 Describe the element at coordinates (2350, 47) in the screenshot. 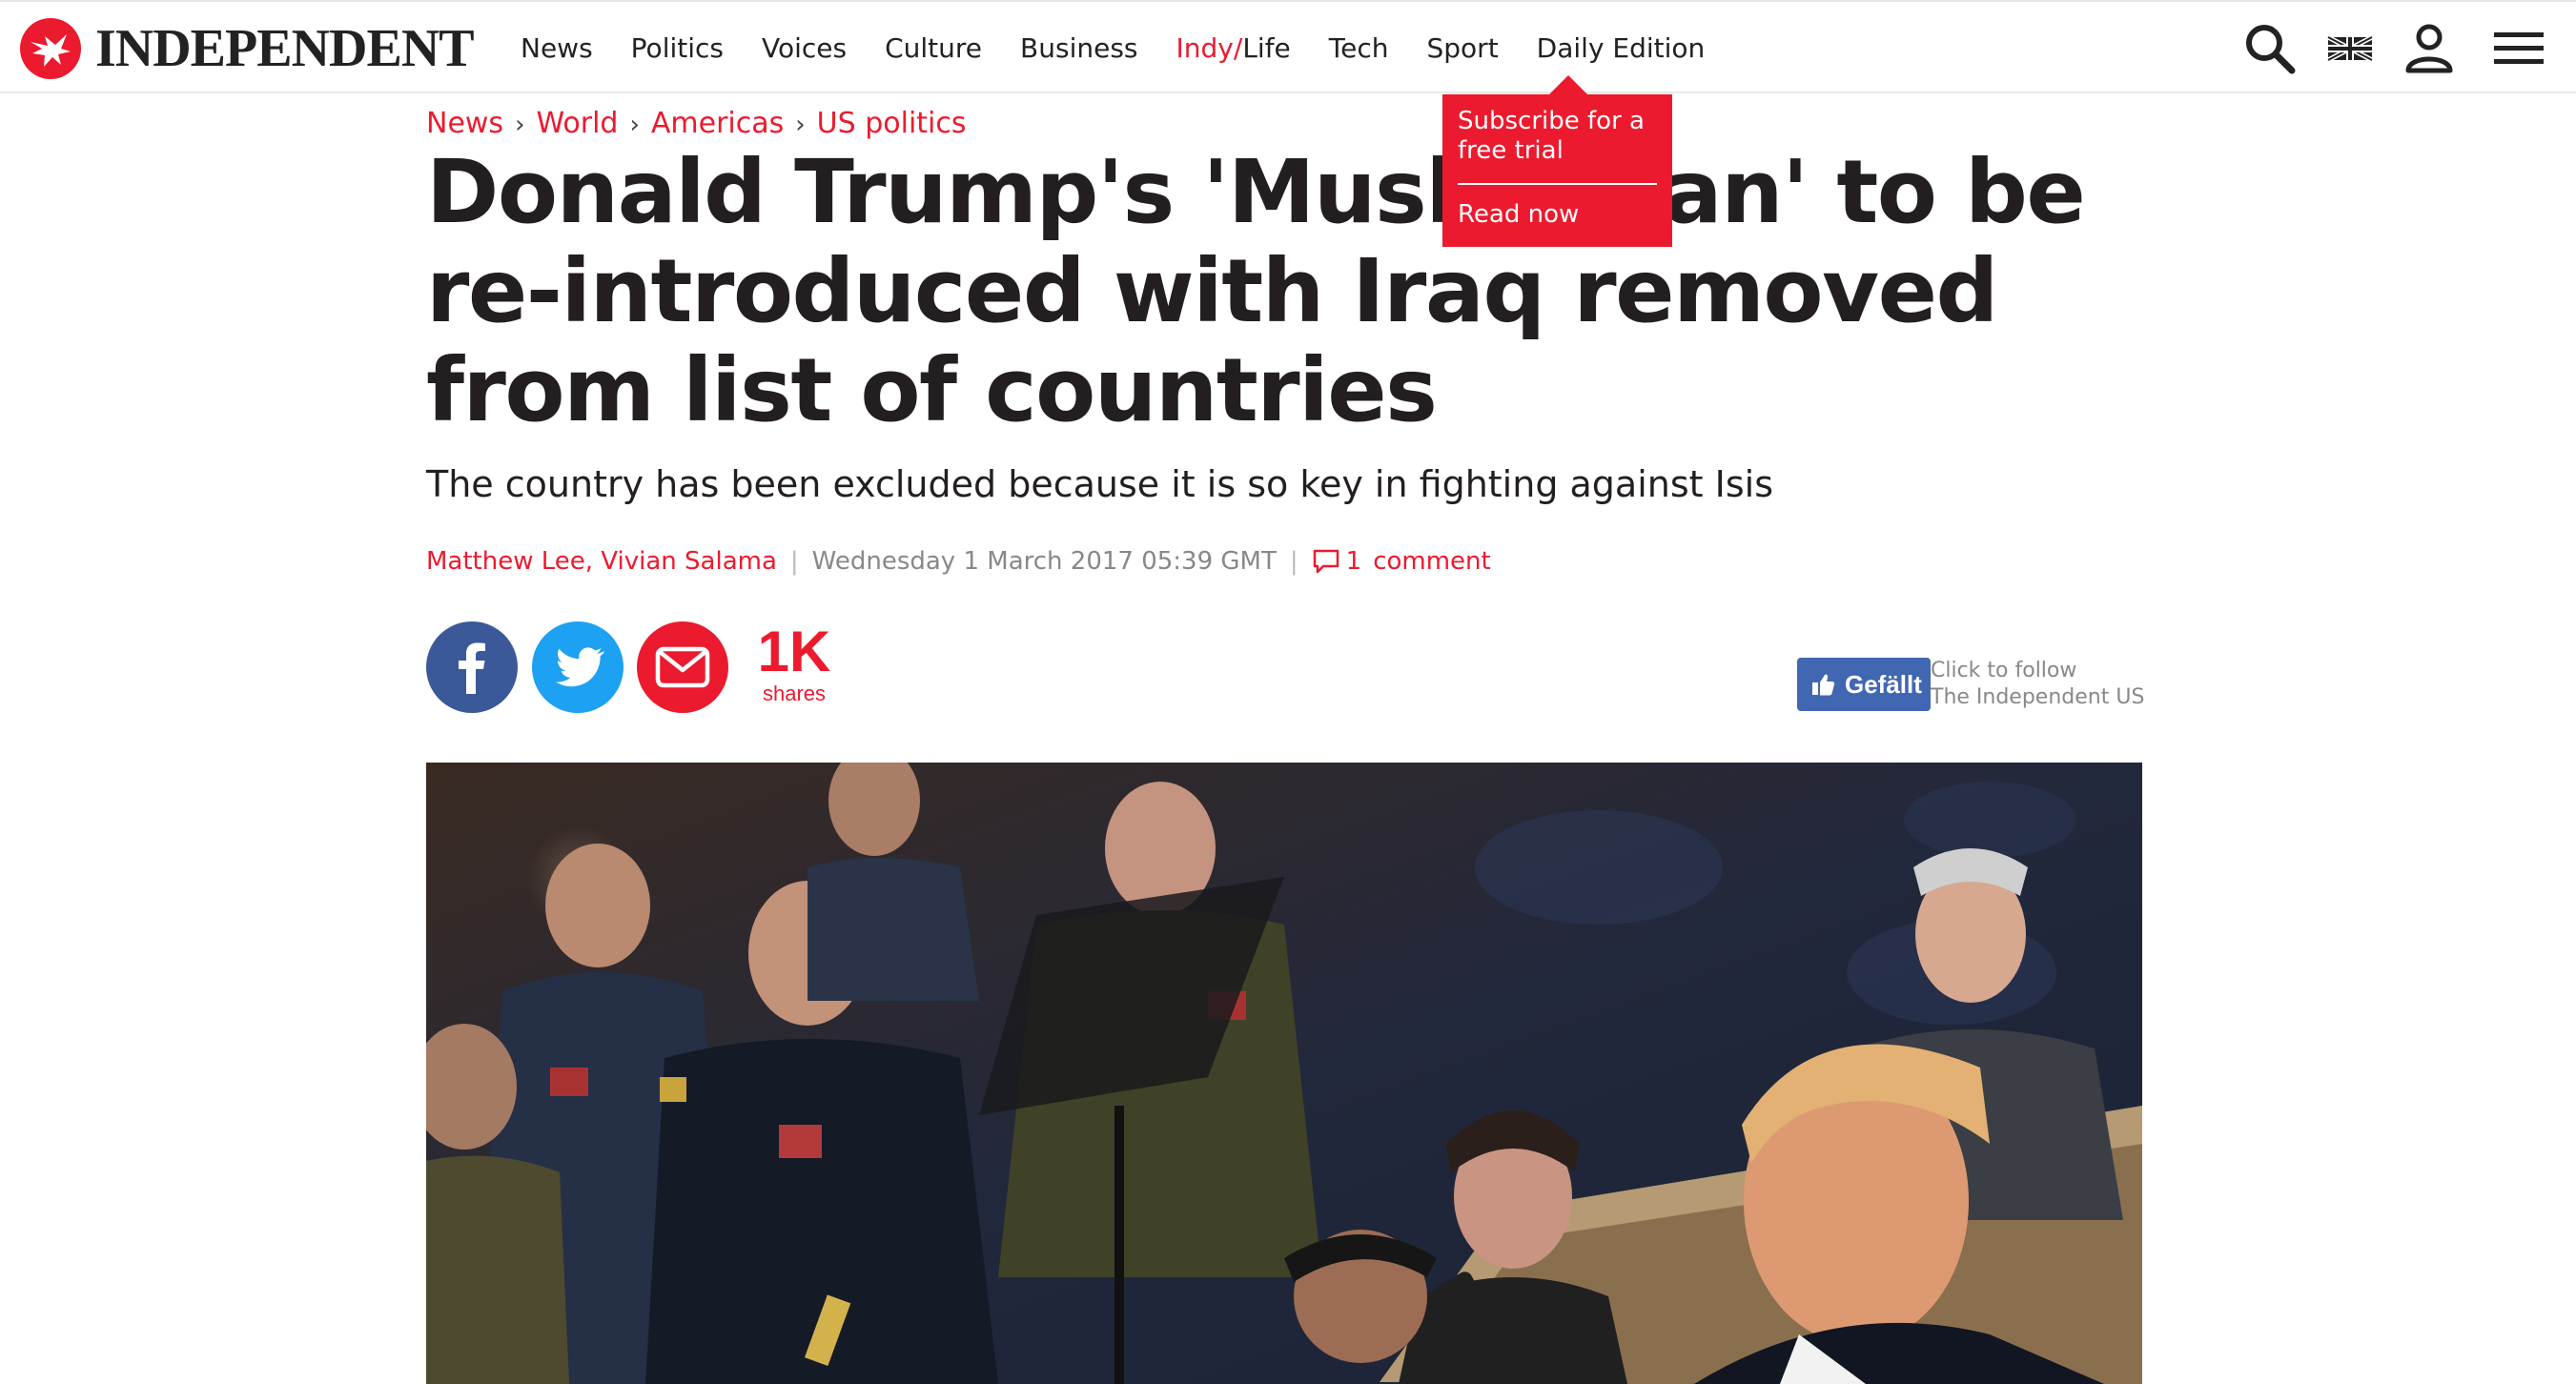

I see `uk-flag-icon` at that location.